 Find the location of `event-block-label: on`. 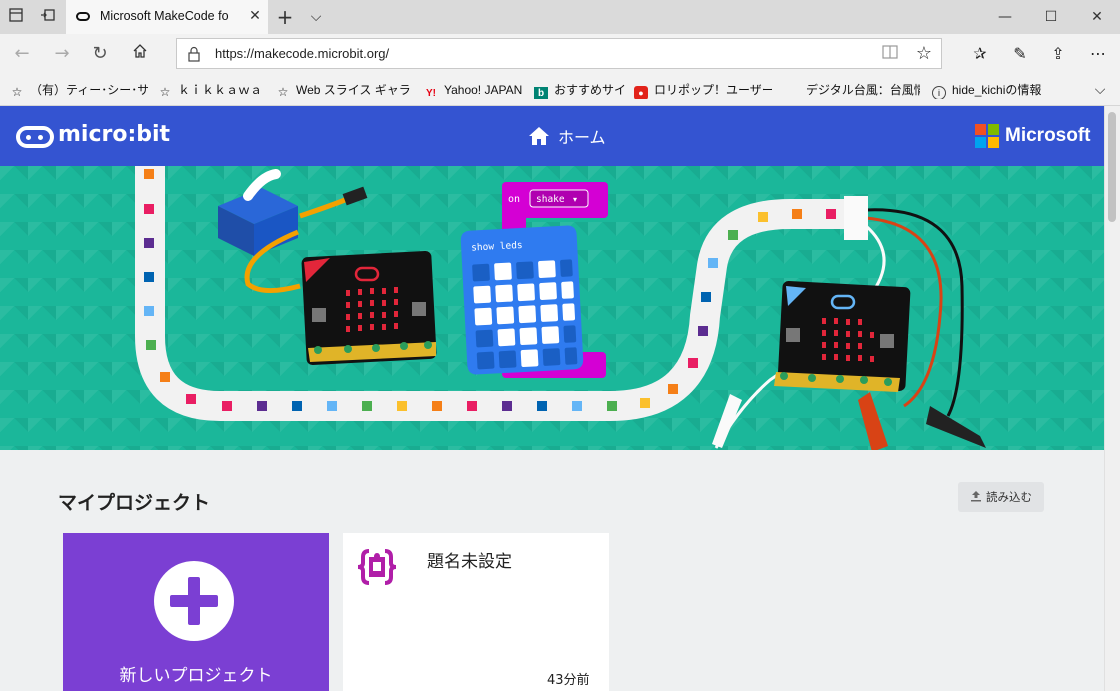

event-block-label: on is located at coordinates (514, 199).